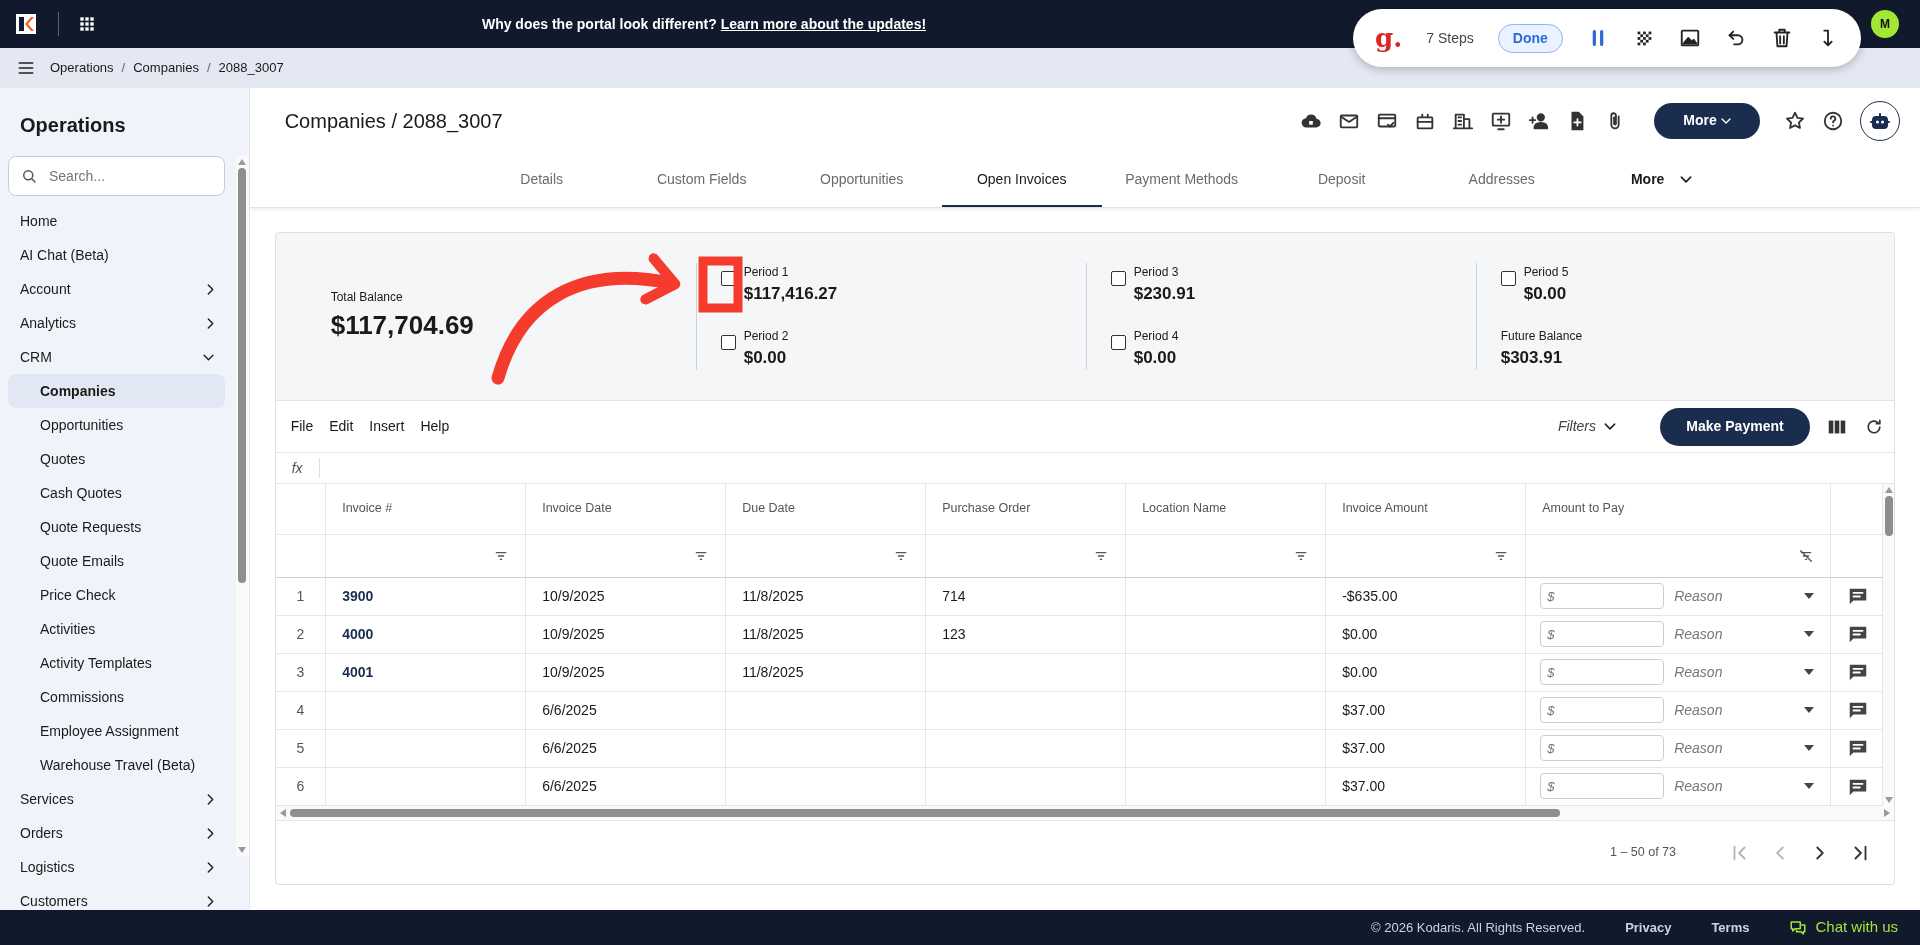  I want to click on column-header: Invoice #, so click(425, 509).